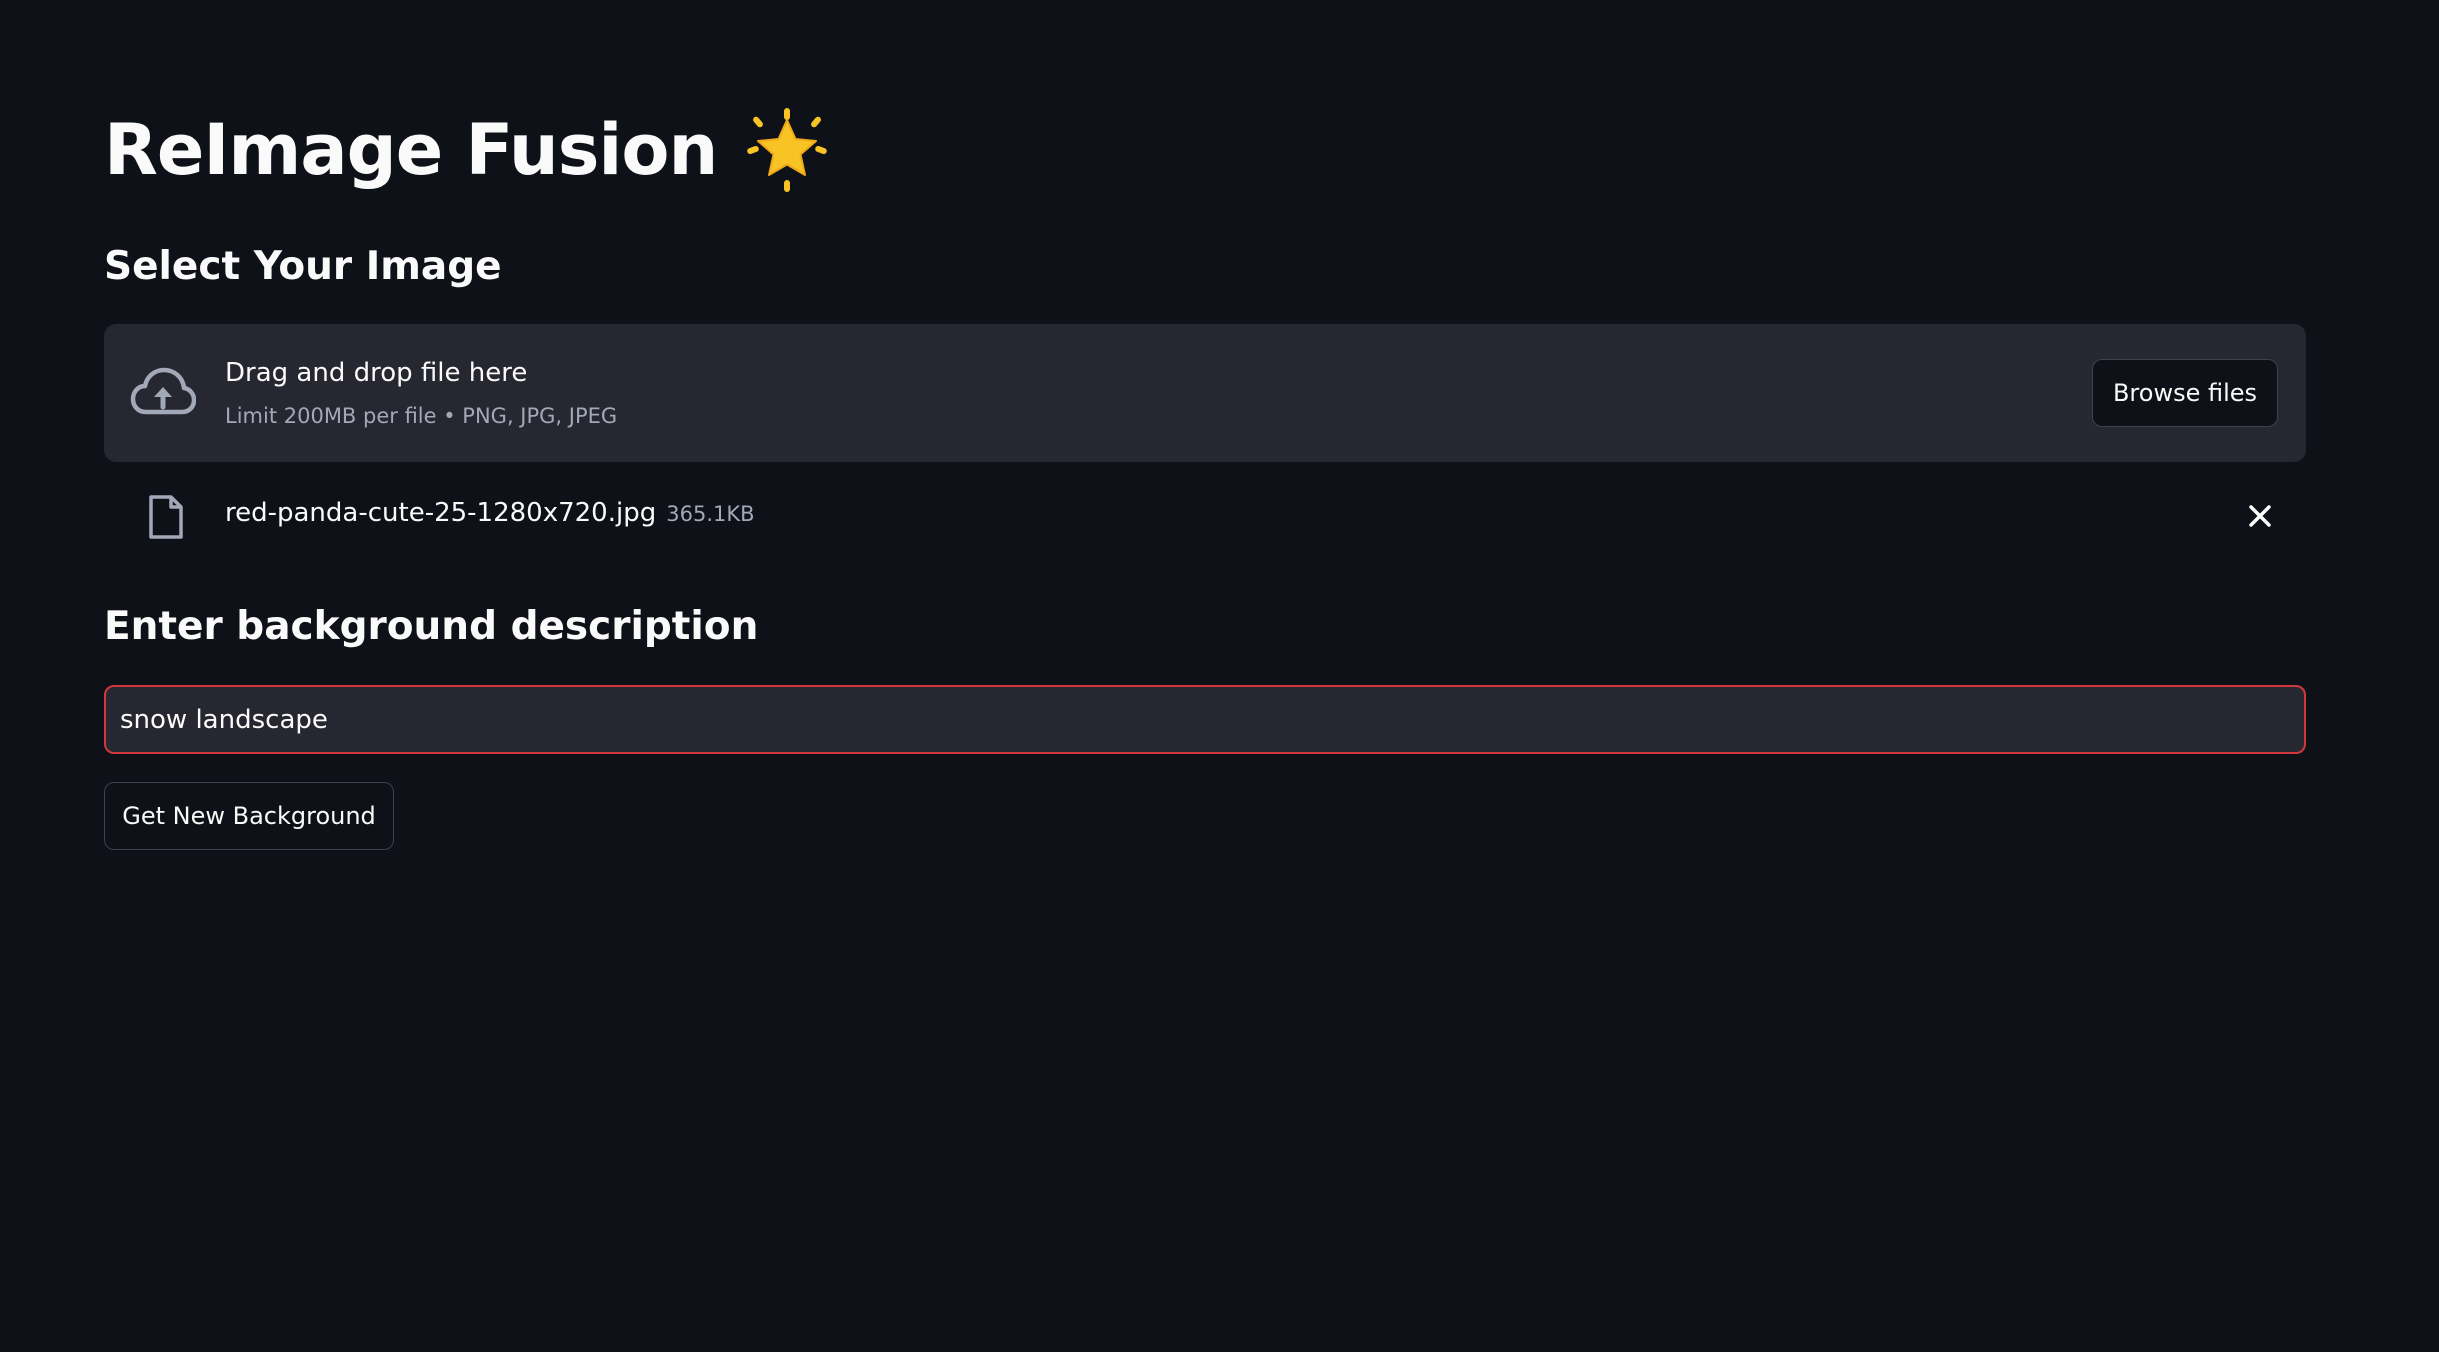  Describe the element at coordinates (441, 513) in the screenshot. I see `uploaded-file-name: red-panda-cute-25-1280x720.jpg` at that location.